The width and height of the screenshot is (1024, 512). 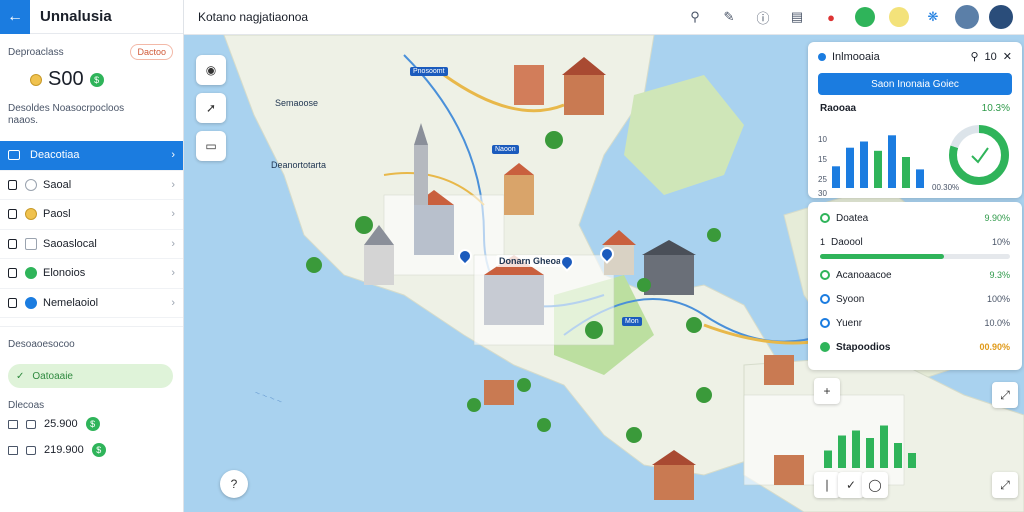 What do you see at coordinates (91, 185) in the screenshot?
I see `sidebar-item-1: Saoal ›` at bounding box center [91, 185].